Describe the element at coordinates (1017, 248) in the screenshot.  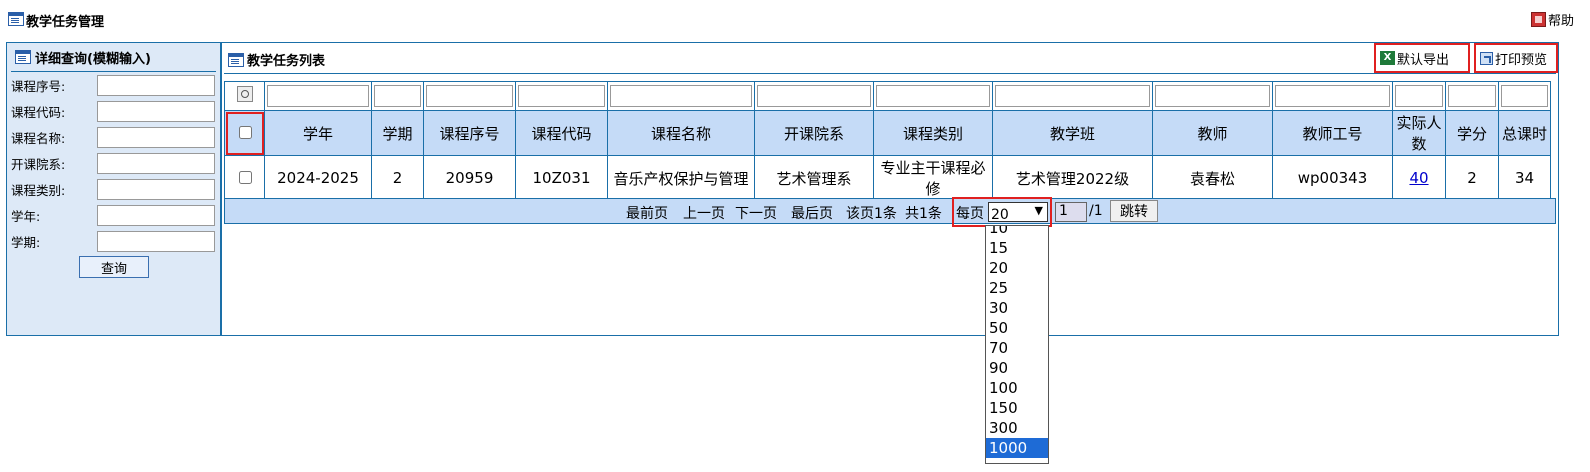
I see `dropdown-option: 15` at that location.